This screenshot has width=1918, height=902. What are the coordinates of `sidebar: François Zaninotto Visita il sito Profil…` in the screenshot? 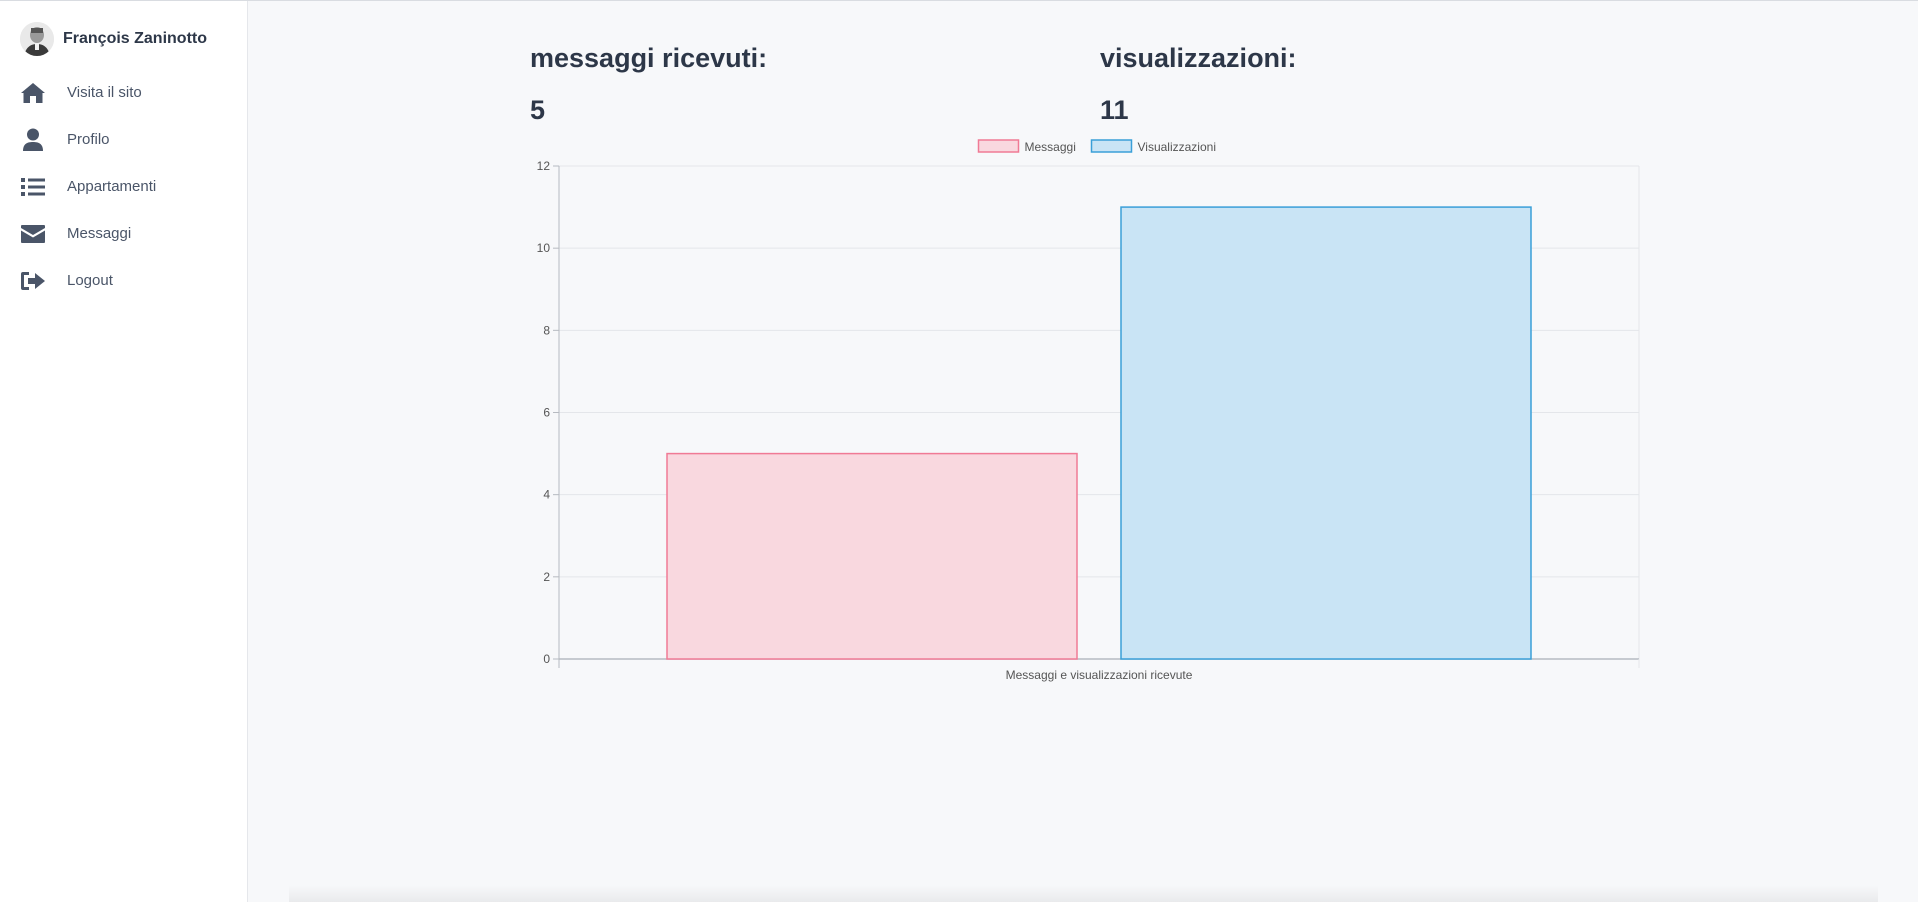 It's located at (124, 451).